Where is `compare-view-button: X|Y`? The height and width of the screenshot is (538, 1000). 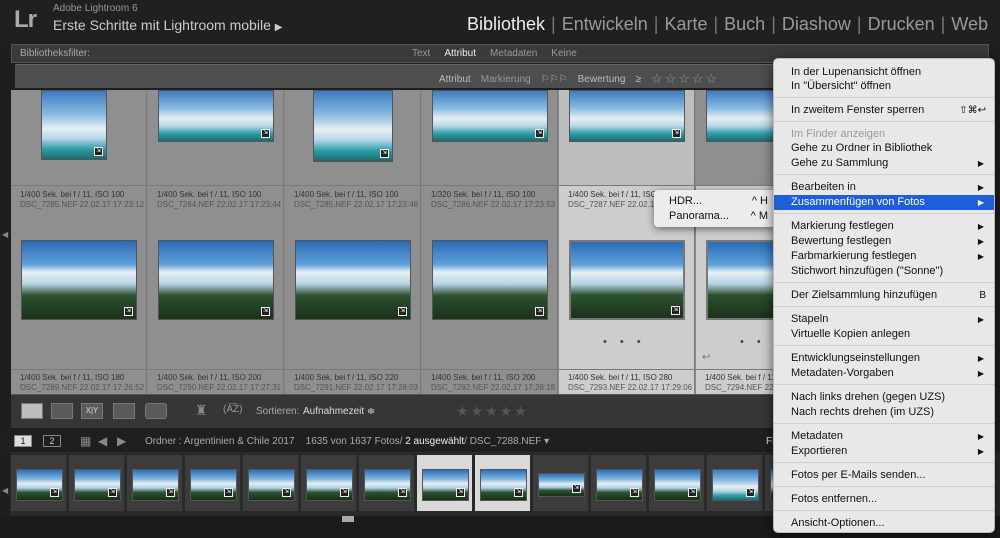
compare-view-button: X|Y is located at coordinates (92, 411).